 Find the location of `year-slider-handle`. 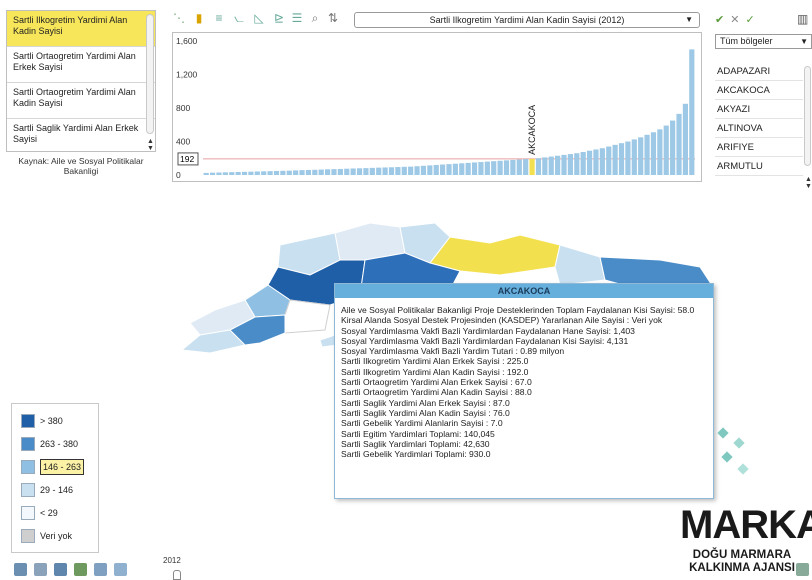

year-slider-handle is located at coordinates (177, 575).